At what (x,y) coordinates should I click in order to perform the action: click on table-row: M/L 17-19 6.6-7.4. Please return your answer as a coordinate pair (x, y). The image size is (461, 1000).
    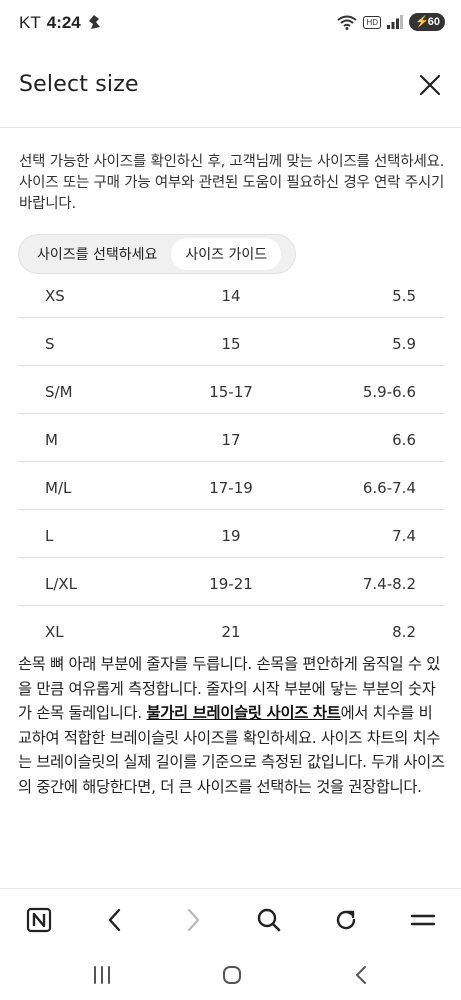
    Looking at the image, I should click on (231, 486).